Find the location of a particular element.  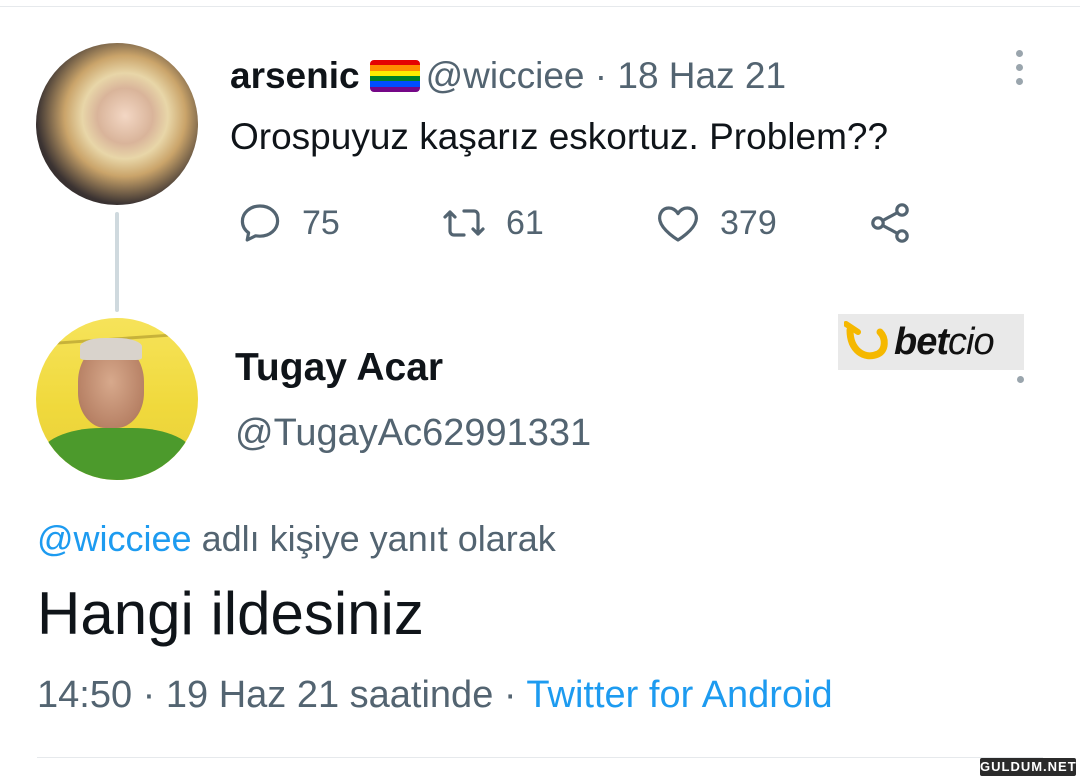

share-icon is located at coordinates (890, 223).